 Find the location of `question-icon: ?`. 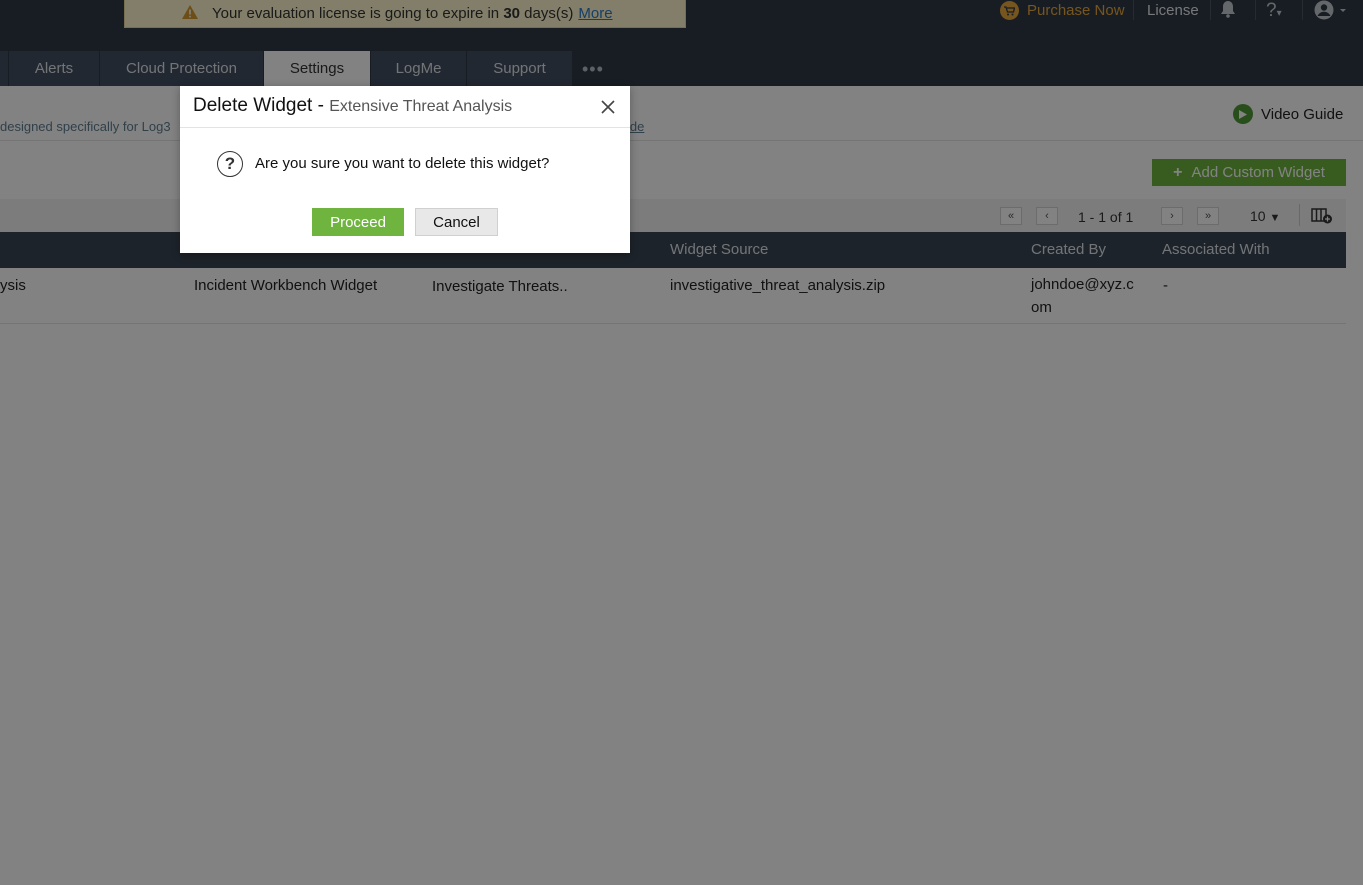

question-icon: ? is located at coordinates (230, 164).